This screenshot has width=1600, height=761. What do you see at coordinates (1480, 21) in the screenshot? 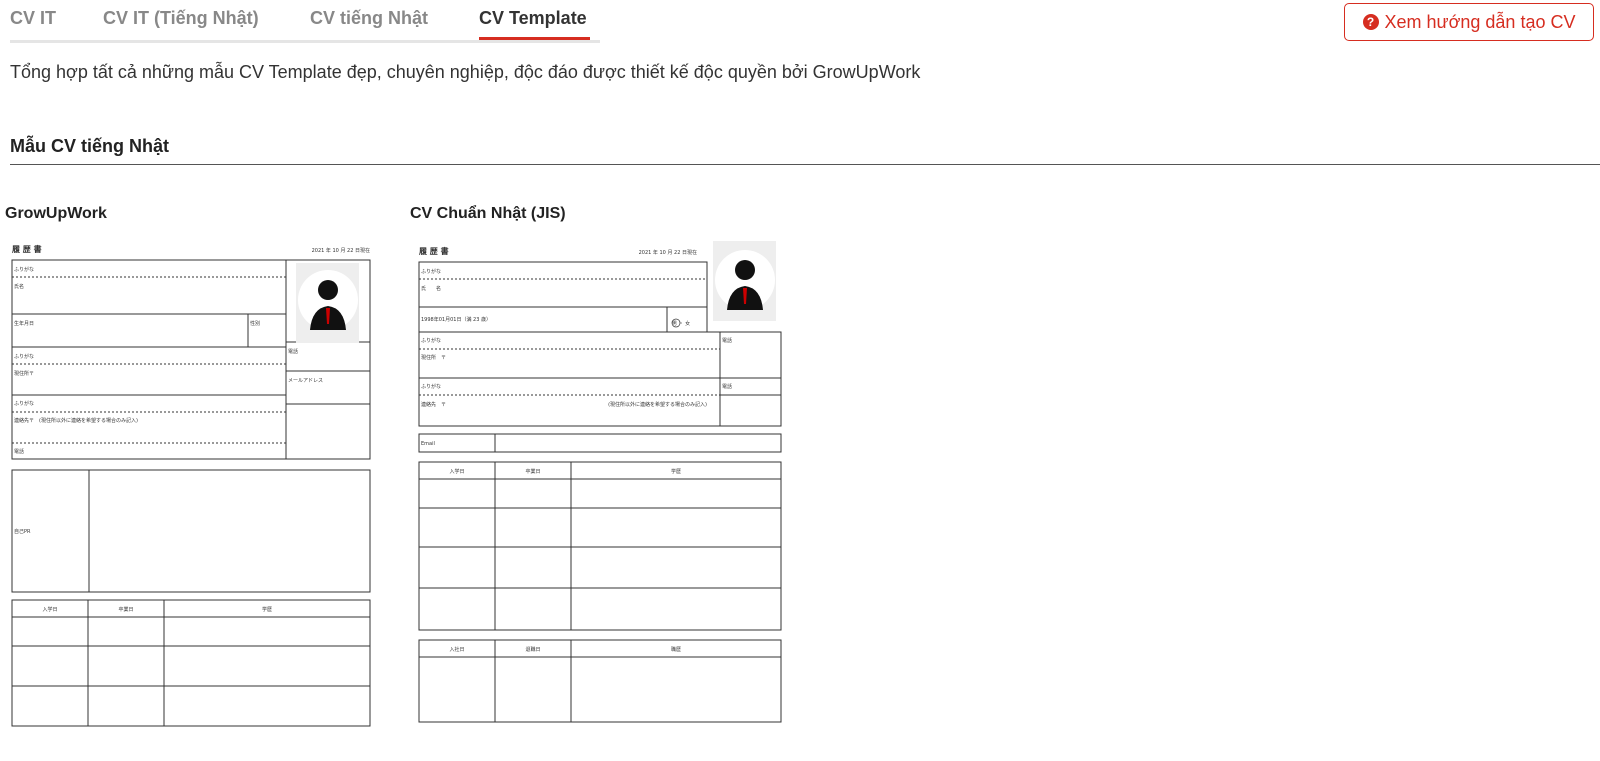
I see `cv-guide-button-label: Xem hướng dẫn tạo CV` at bounding box center [1480, 21].